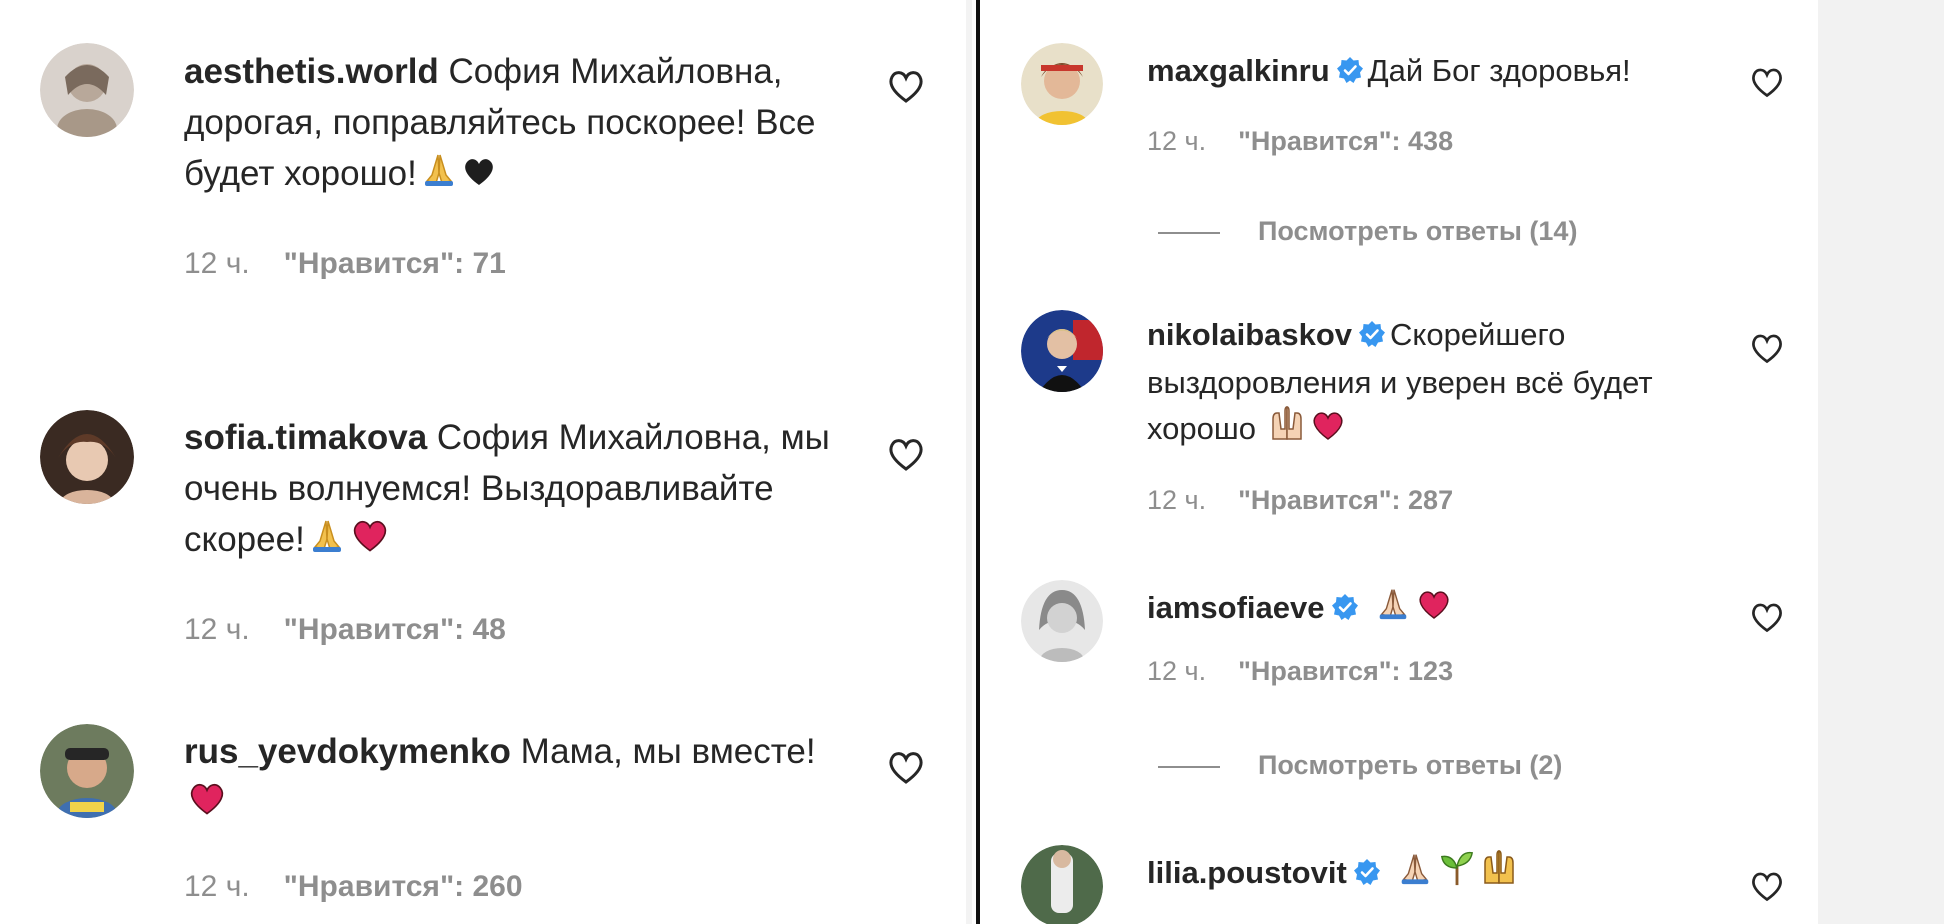 Image resolution: width=1944 pixels, height=924 pixels. Describe the element at coordinates (347, 751) in the screenshot. I see `comment-username: rus_yevdokymenko` at that location.